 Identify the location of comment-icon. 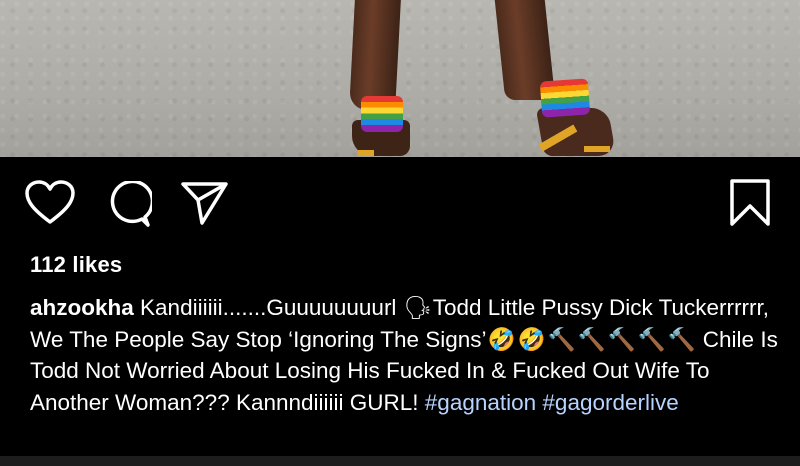
(128, 205).